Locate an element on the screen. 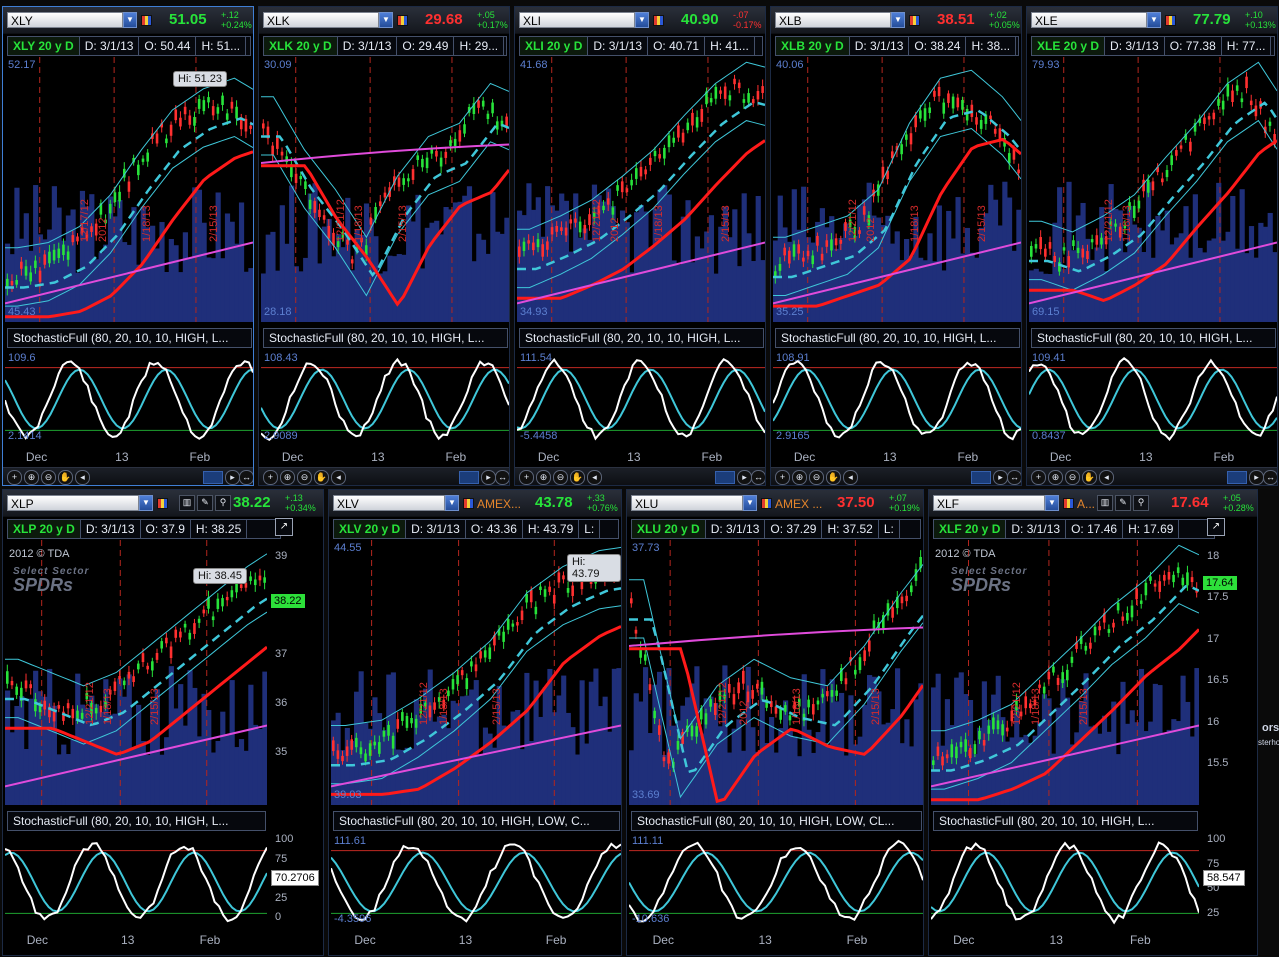 The height and width of the screenshot is (957, 1279). price-plot: 12/21/12 1/18/13 2/15/13 30.09 28.18 is located at coordinates (385, 189).